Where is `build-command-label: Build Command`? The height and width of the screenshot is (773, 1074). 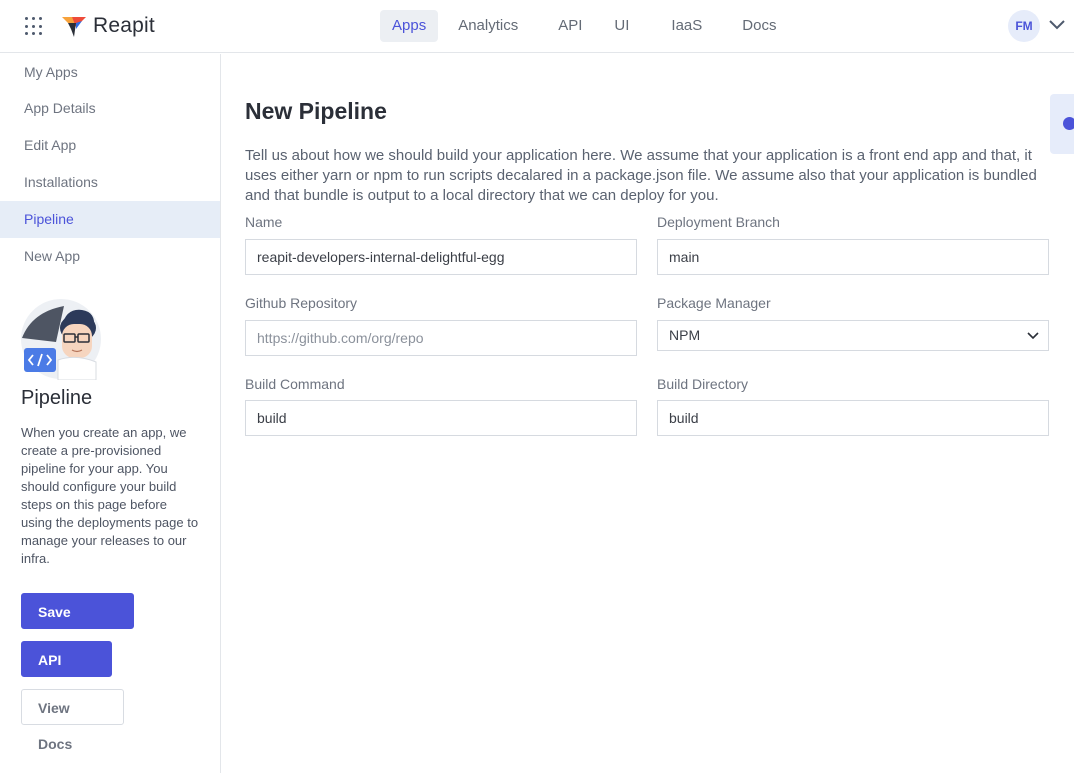 build-command-label: Build Command is located at coordinates (295, 384).